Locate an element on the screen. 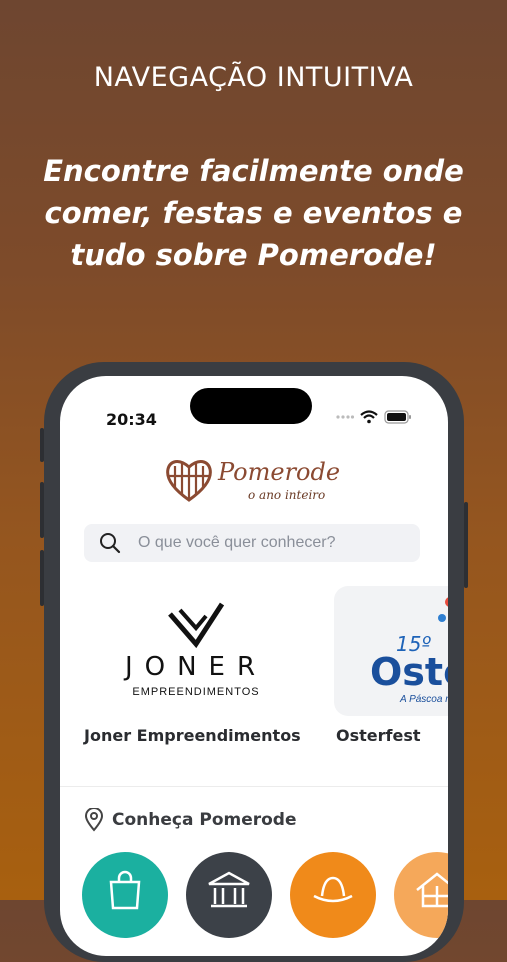  pomerode-logo: Pomerode o ano inteiro is located at coordinates (254, 481).